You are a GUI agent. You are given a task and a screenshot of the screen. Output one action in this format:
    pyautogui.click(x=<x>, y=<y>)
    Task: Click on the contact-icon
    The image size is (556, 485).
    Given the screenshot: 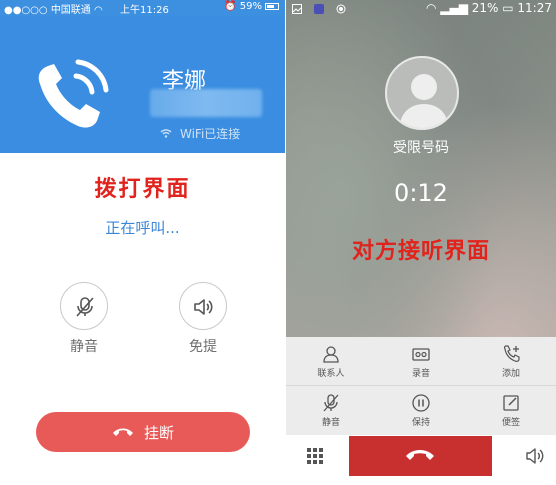 What is the action you would take?
    pyautogui.click(x=331, y=354)
    